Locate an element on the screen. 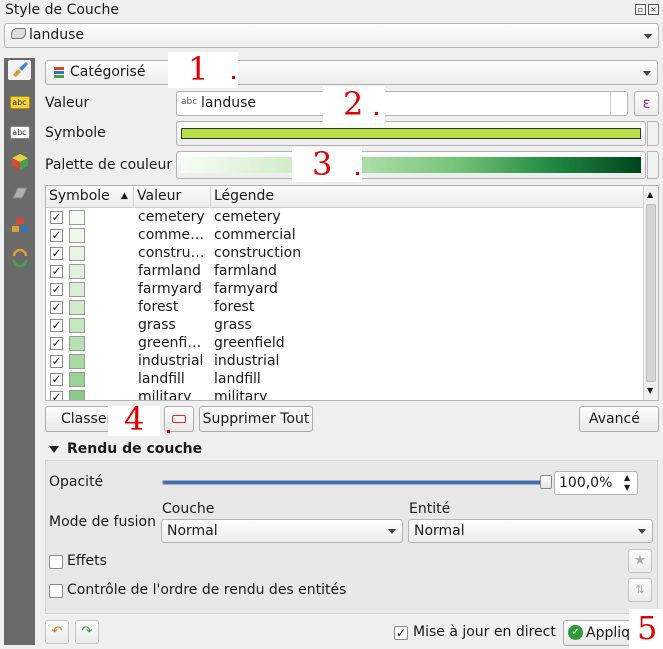 The image size is (663, 649). opacity-spinbox: 100,0% ▲ ▼ is located at coordinates (596, 483).